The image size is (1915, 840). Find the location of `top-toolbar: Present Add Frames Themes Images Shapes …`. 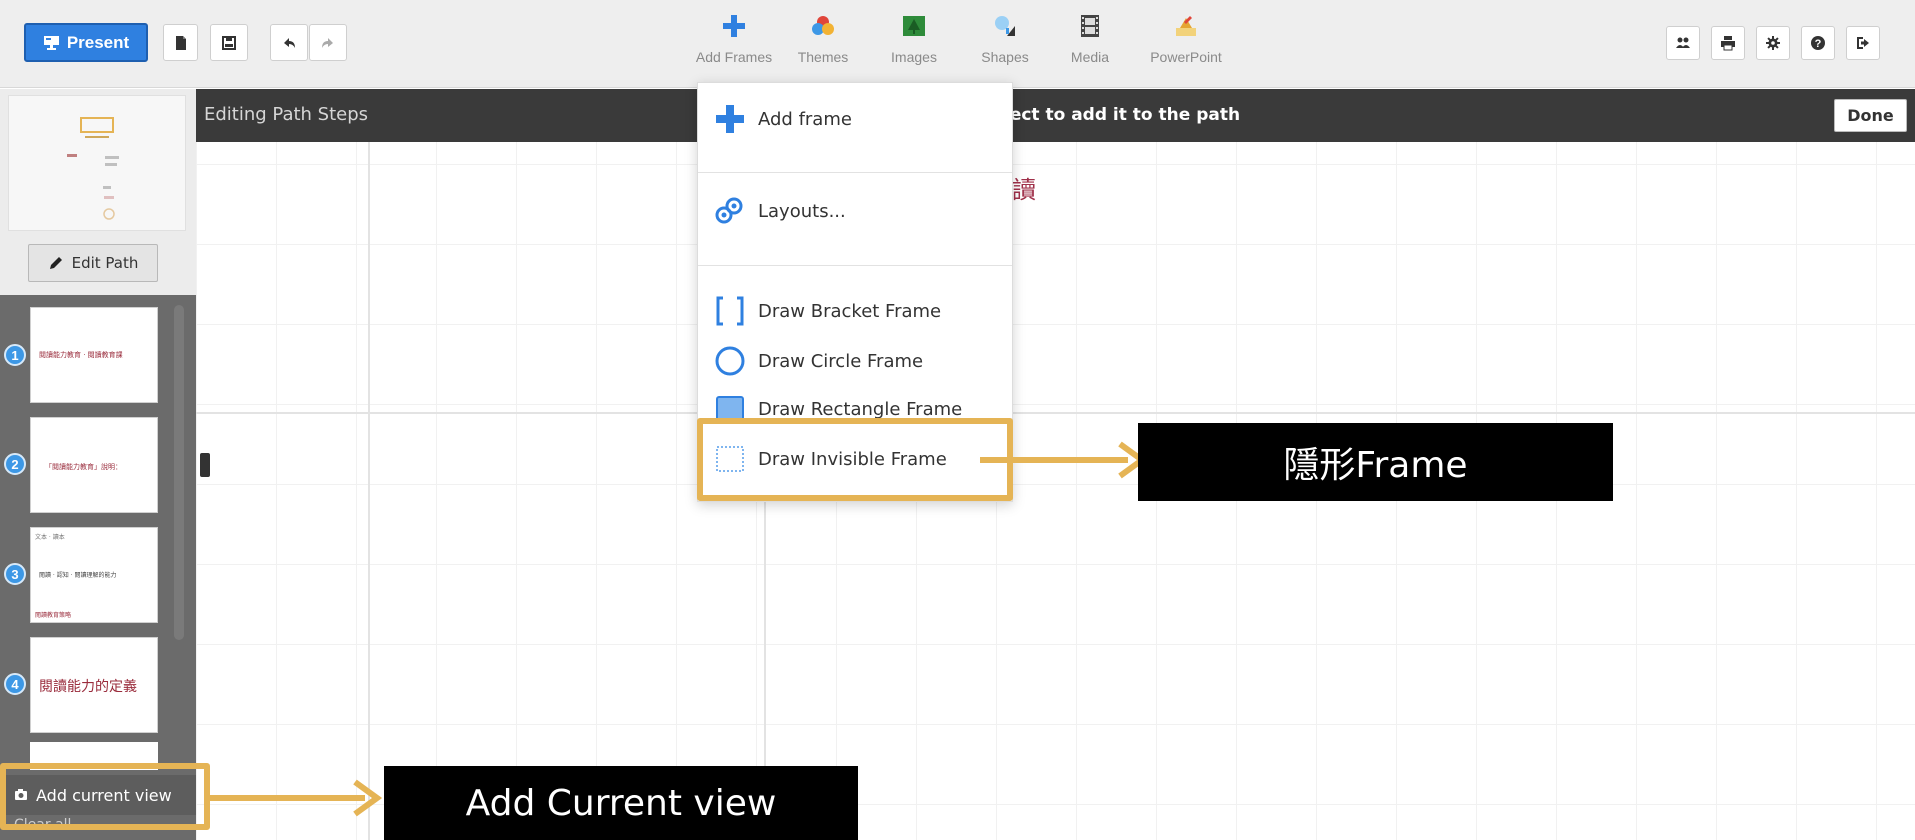

top-toolbar: Present Add Frames Themes Images Shapes … is located at coordinates (957, 44).